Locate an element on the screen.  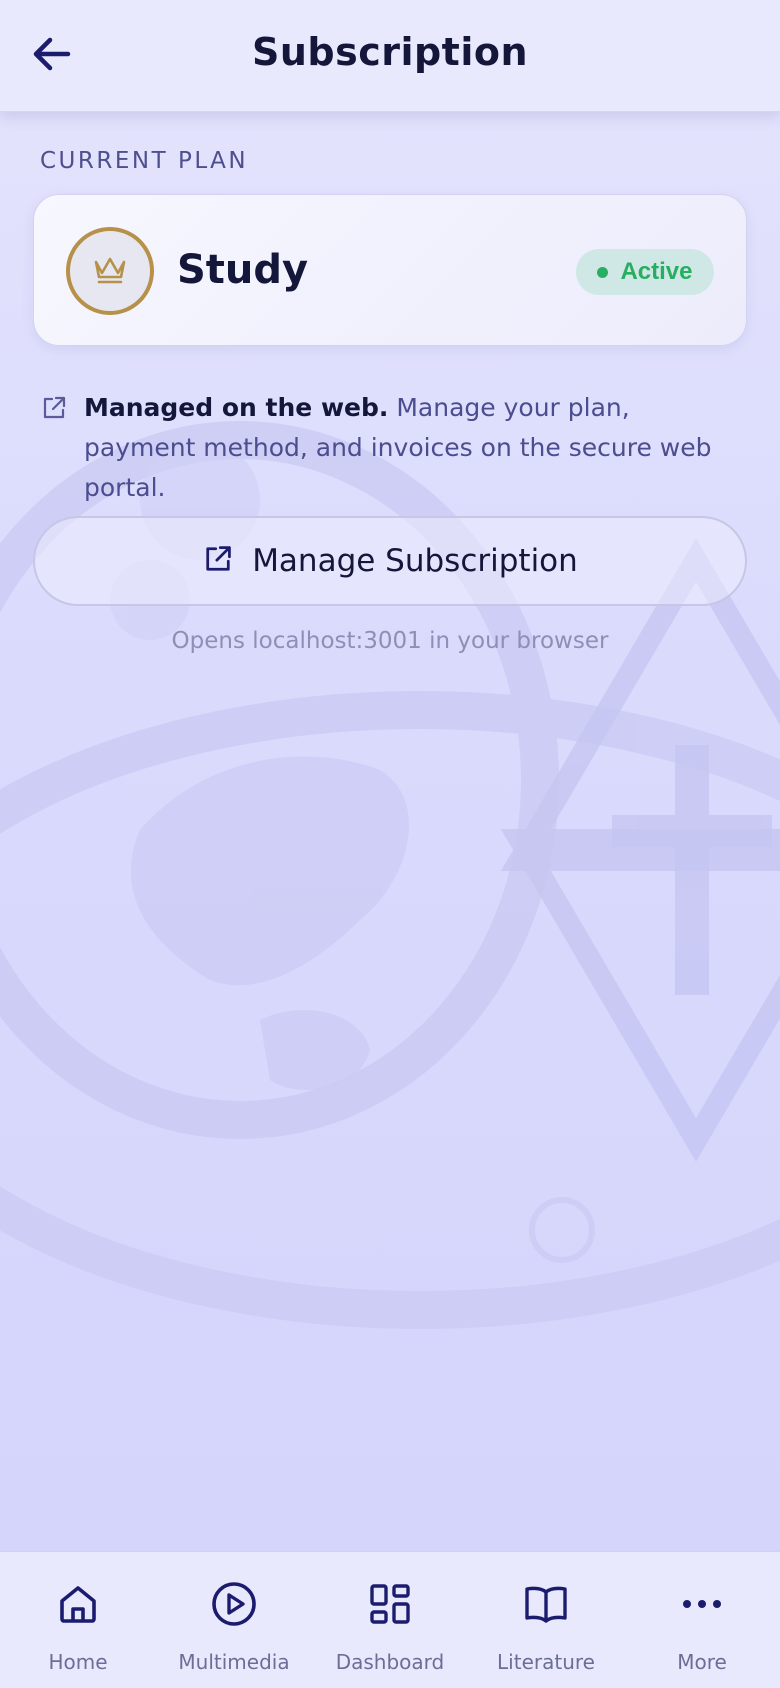
current-plan-label: CURRENT PLAN is located at coordinates (144, 161).